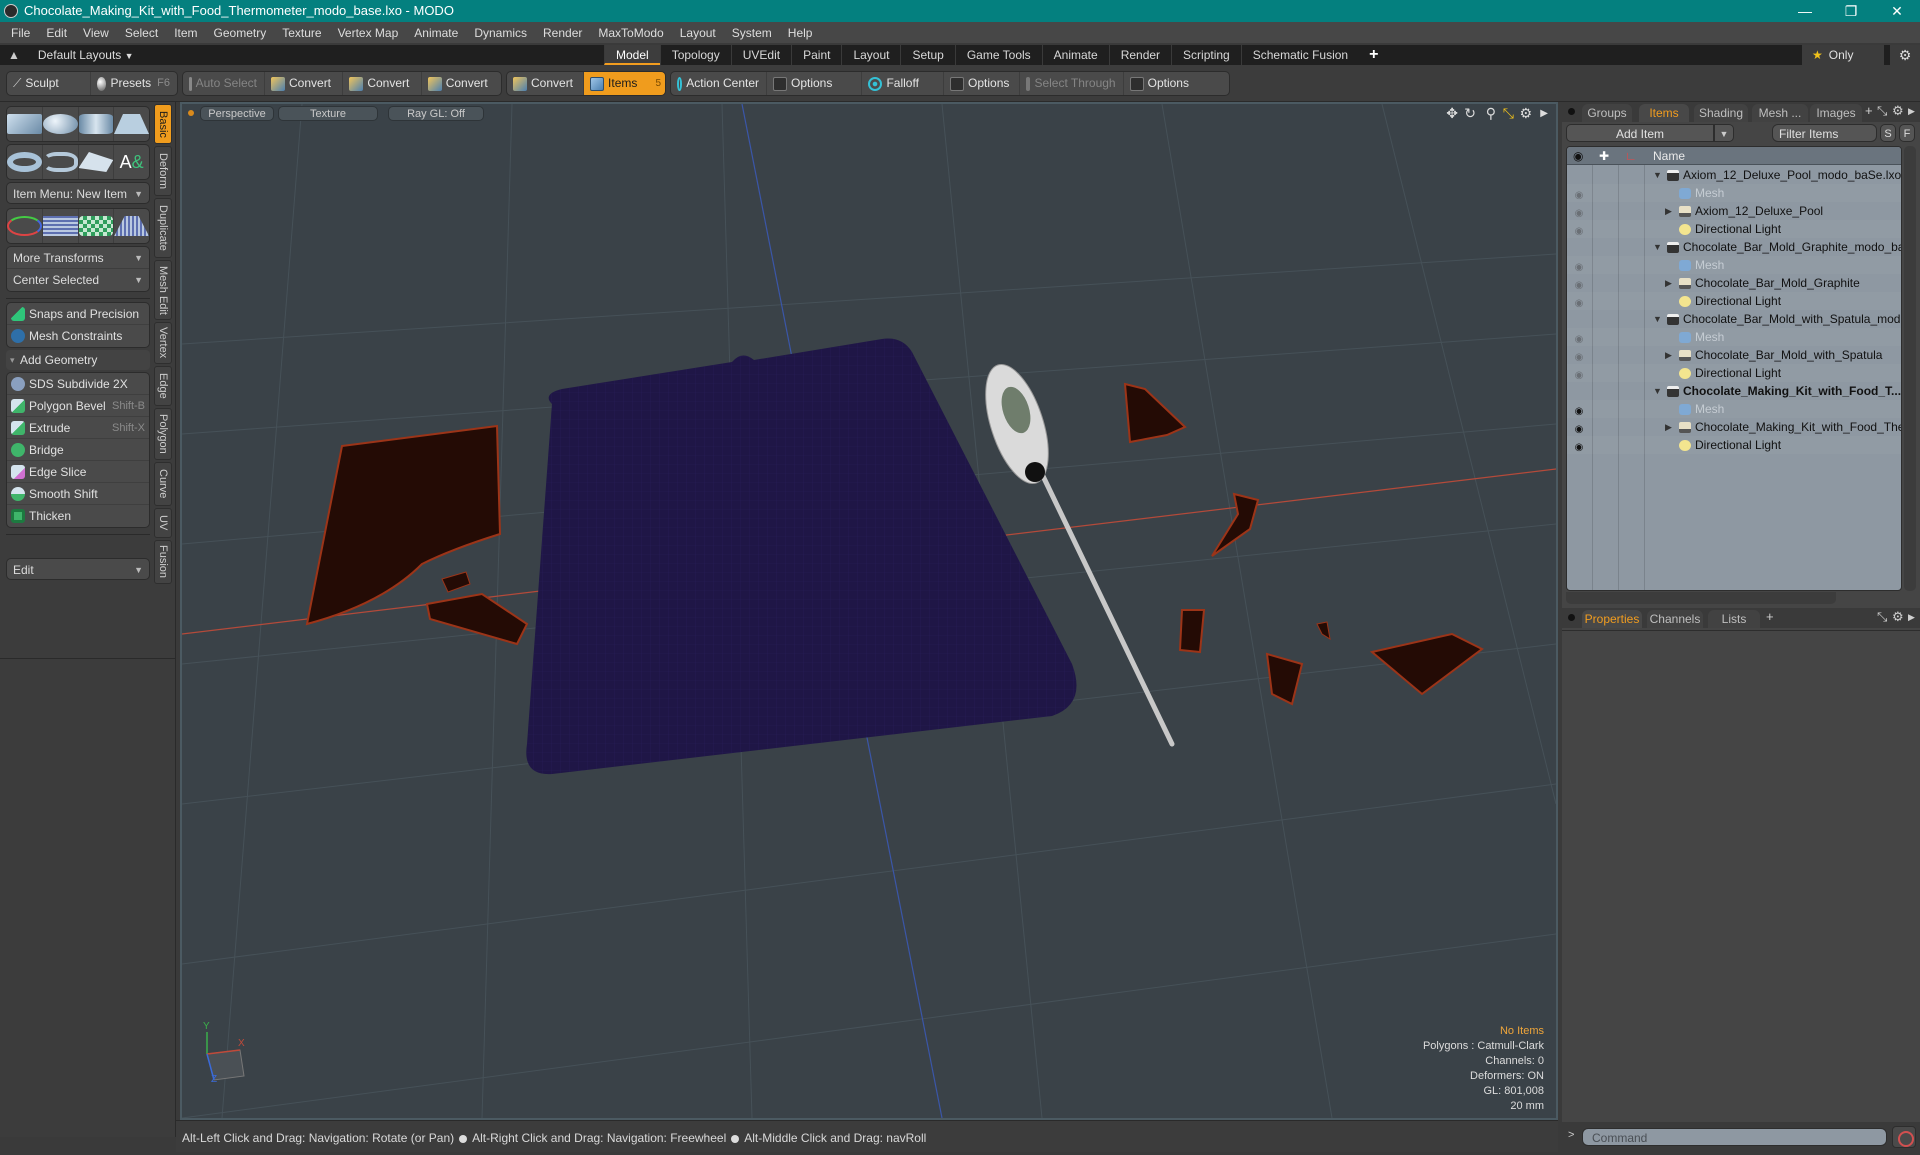 Image resolution: width=1920 pixels, height=1155 pixels. What do you see at coordinates (78, 428) in the screenshot?
I see `extrude-button: Extrude Shift-X` at bounding box center [78, 428].